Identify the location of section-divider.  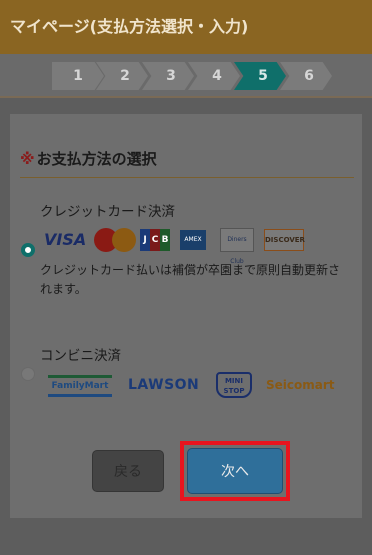
(187, 177).